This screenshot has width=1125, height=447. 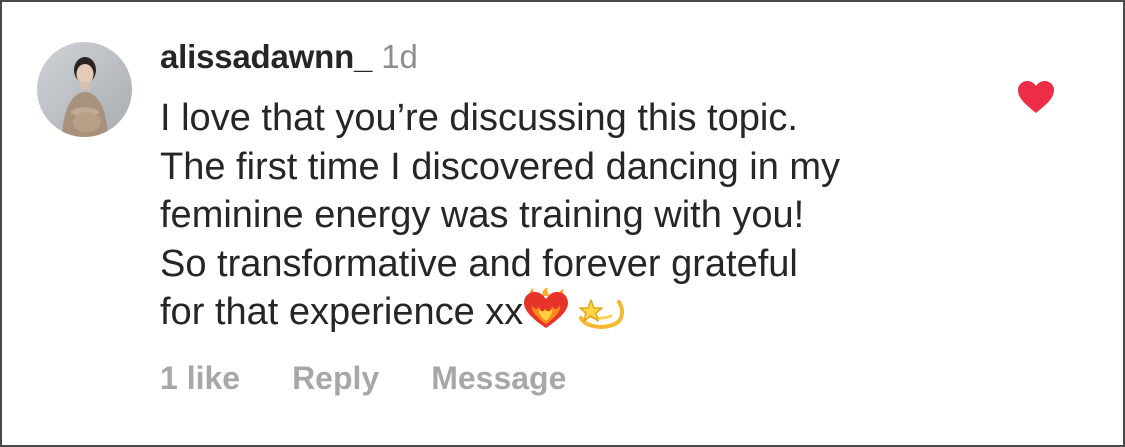 I want to click on profile-photo-icon, so click(x=84, y=89).